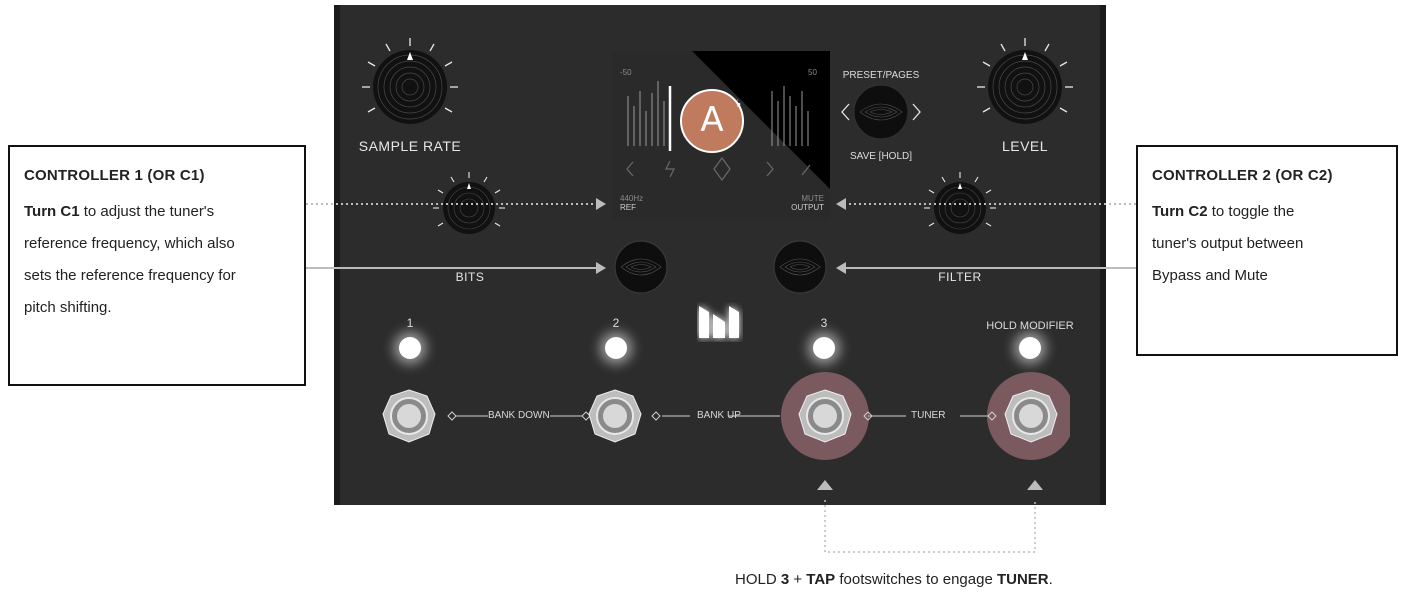  What do you see at coordinates (719, 322) in the screenshot?
I see `brand-logo` at bounding box center [719, 322].